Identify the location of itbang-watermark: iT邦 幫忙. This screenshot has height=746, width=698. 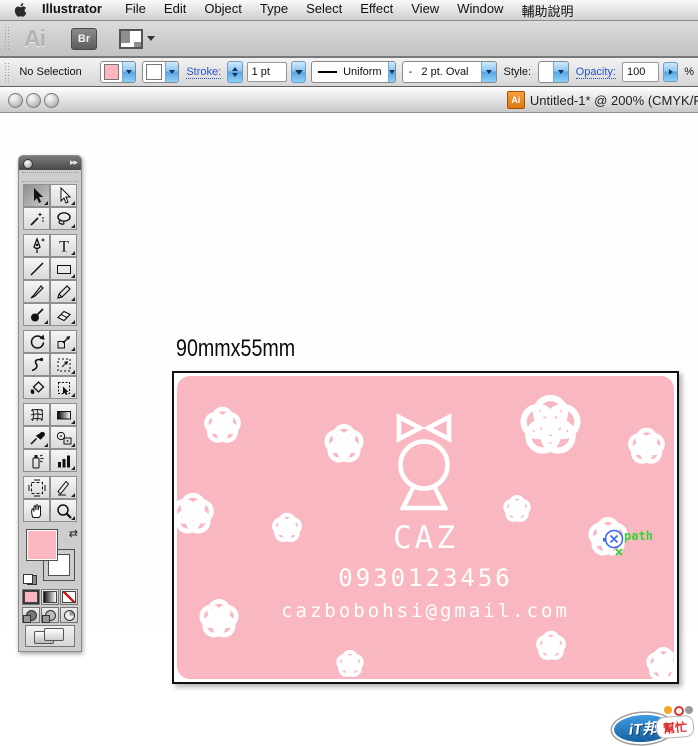
(653, 725).